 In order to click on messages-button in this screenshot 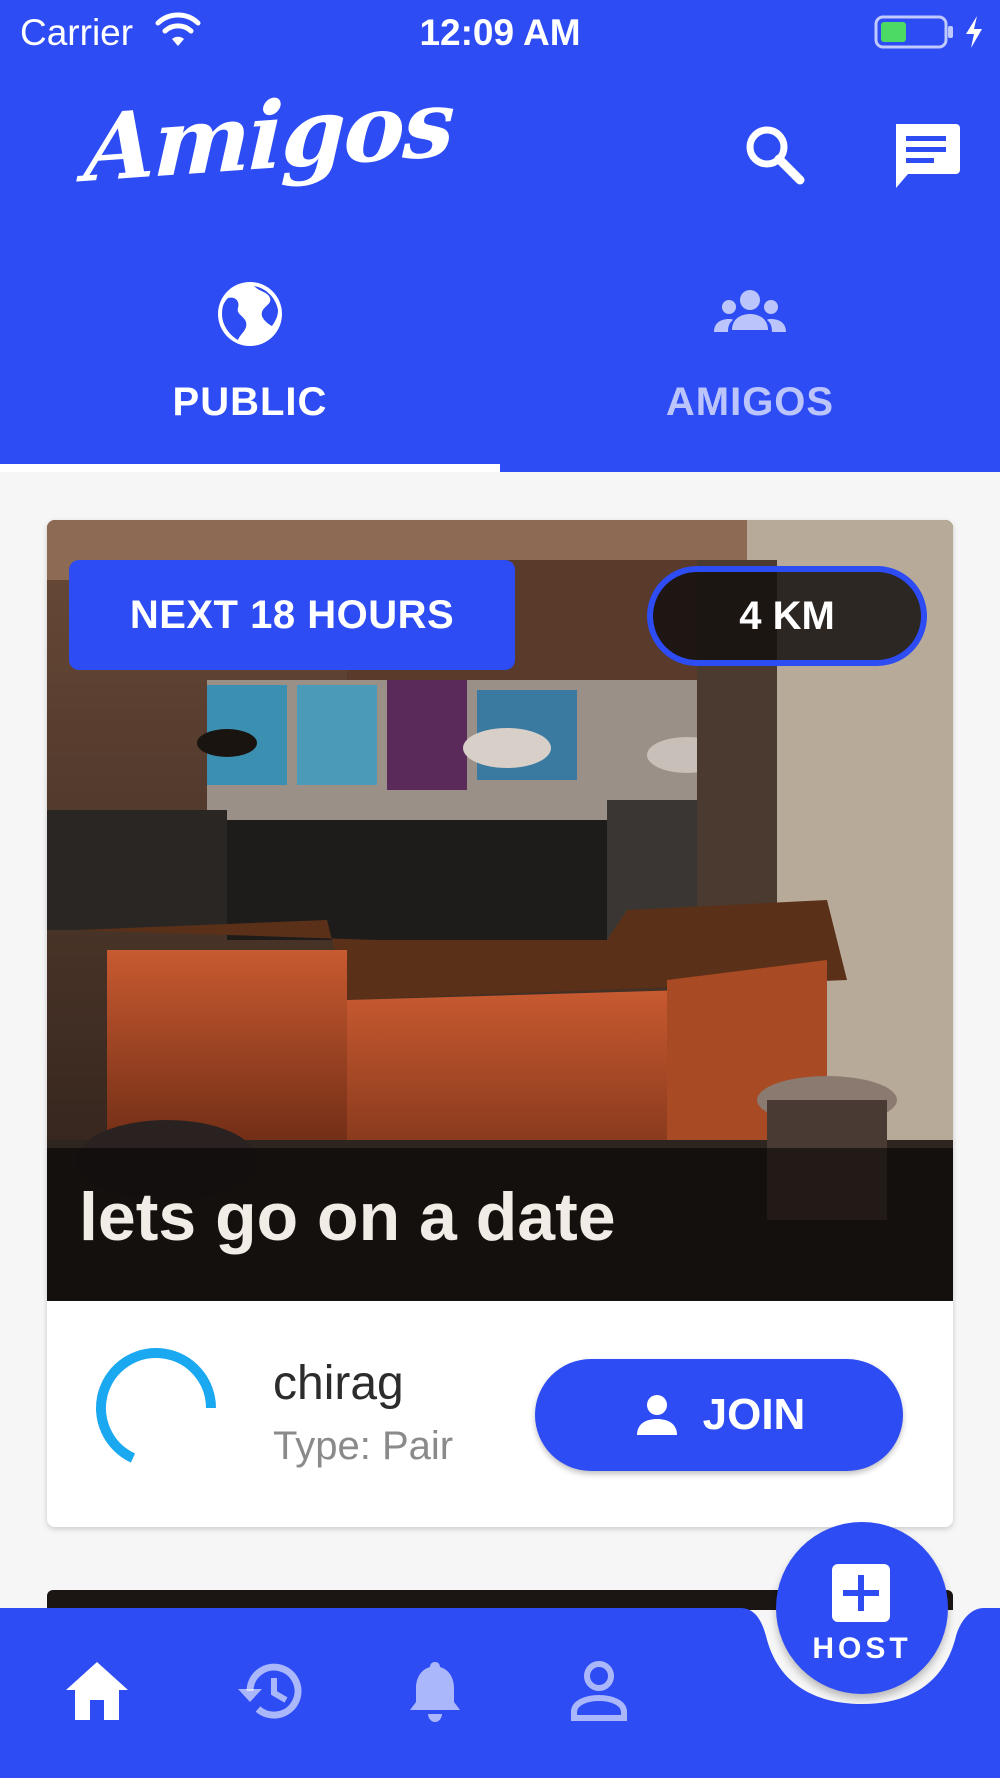, I will do `click(926, 156)`.